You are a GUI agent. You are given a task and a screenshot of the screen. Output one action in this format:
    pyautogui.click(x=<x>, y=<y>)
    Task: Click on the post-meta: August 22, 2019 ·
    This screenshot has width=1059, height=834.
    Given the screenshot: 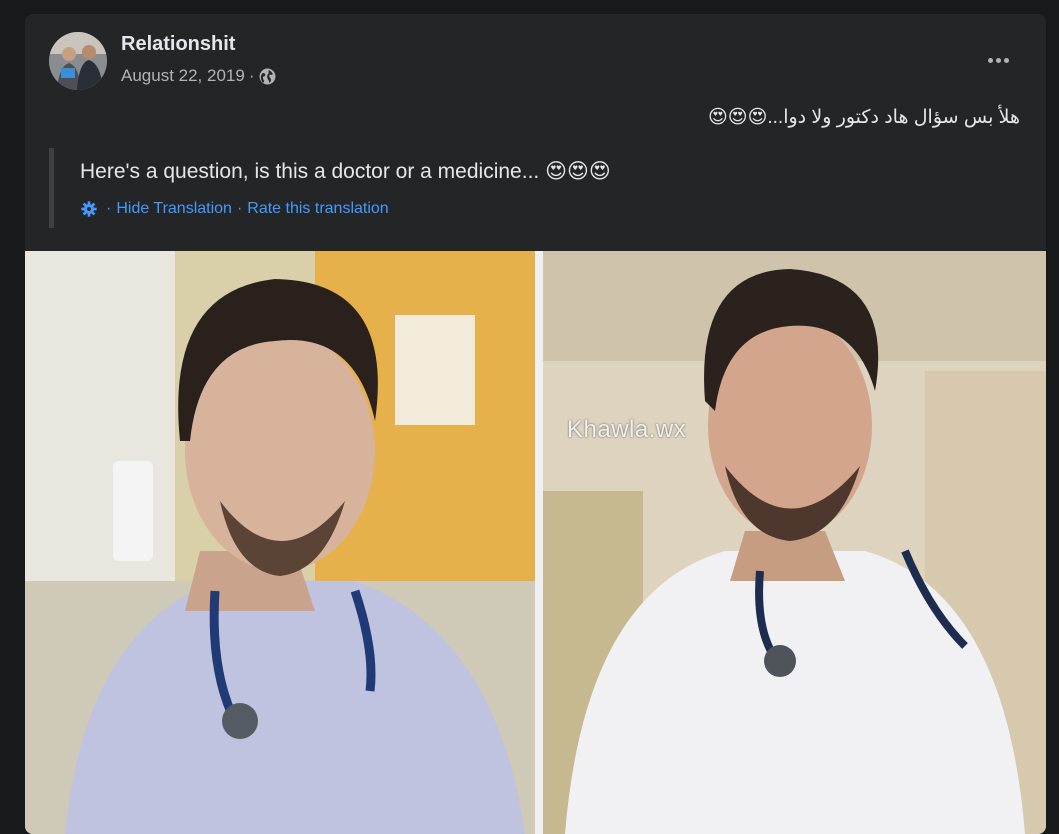 What is the action you would take?
    pyautogui.click(x=198, y=76)
    